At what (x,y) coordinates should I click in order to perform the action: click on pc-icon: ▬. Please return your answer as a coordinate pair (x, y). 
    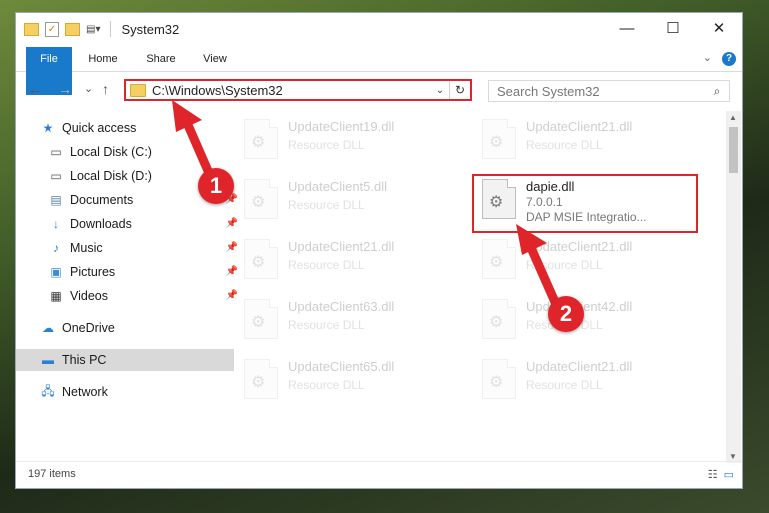
    Looking at the image, I should click on (48, 360).